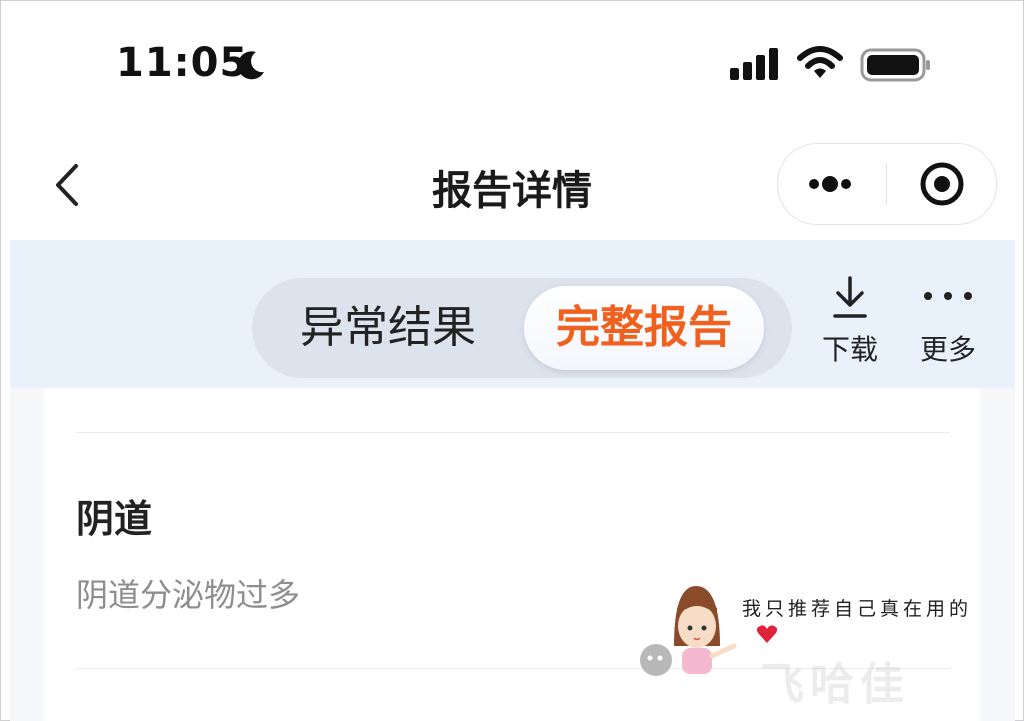 This screenshot has width=1024, height=721. I want to click on tab-abnormal-results: 异常结果, so click(388, 328).